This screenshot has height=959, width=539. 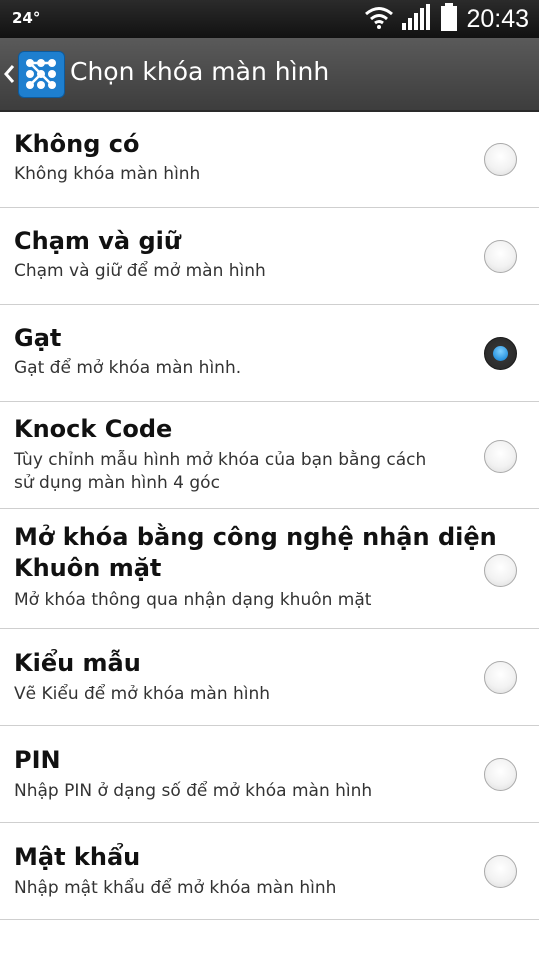 What do you see at coordinates (193, 600) in the screenshot?
I see `option-subtitle: Mở khóa thông qua nhận dạng khuôn mặt` at bounding box center [193, 600].